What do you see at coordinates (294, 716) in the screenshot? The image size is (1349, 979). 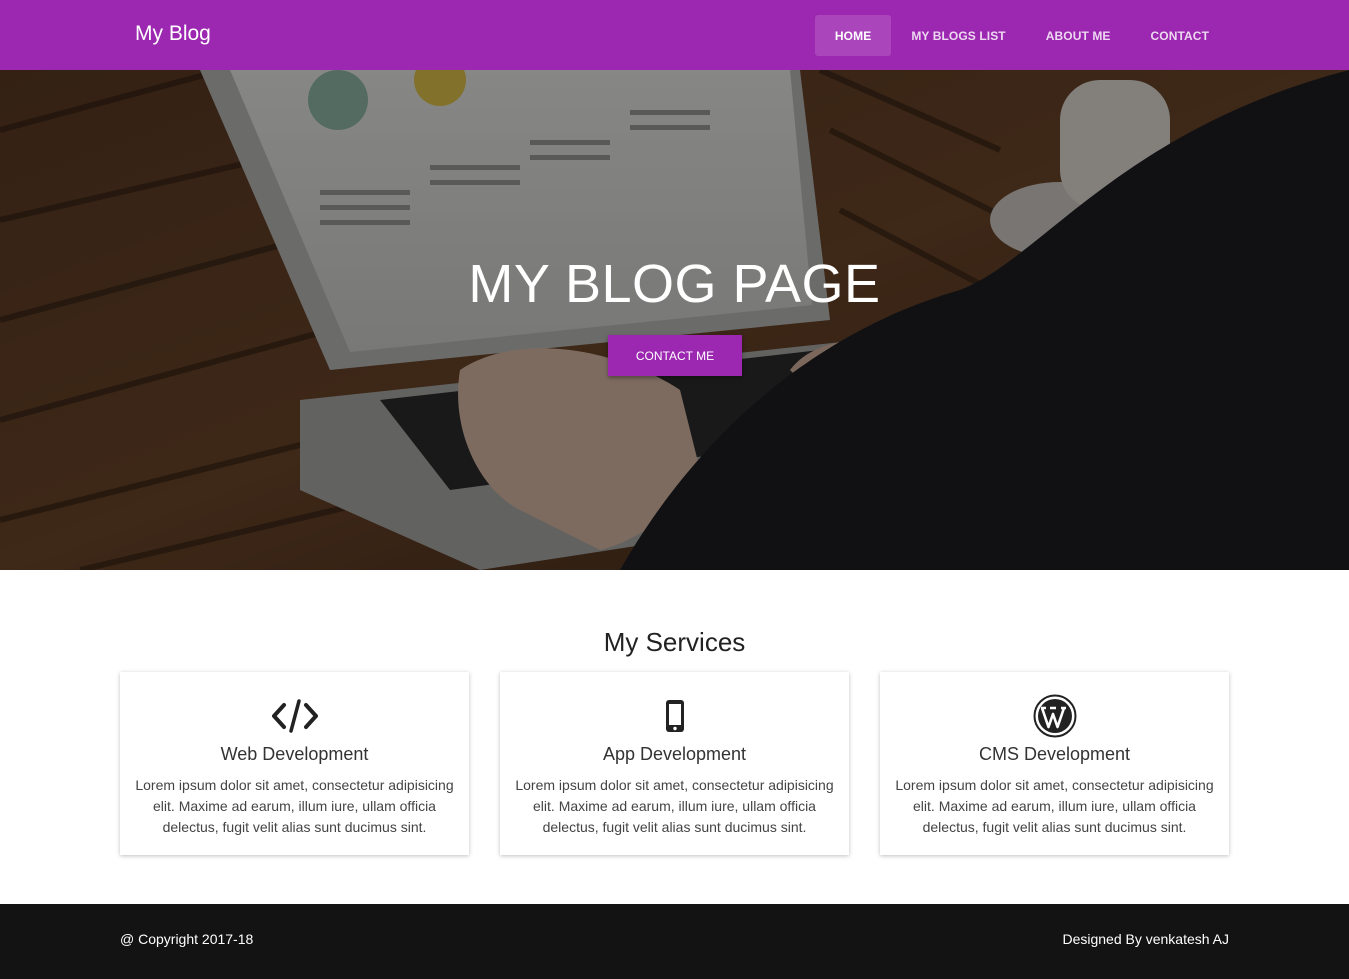 I see `code-icon` at bounding box center [294, 716].